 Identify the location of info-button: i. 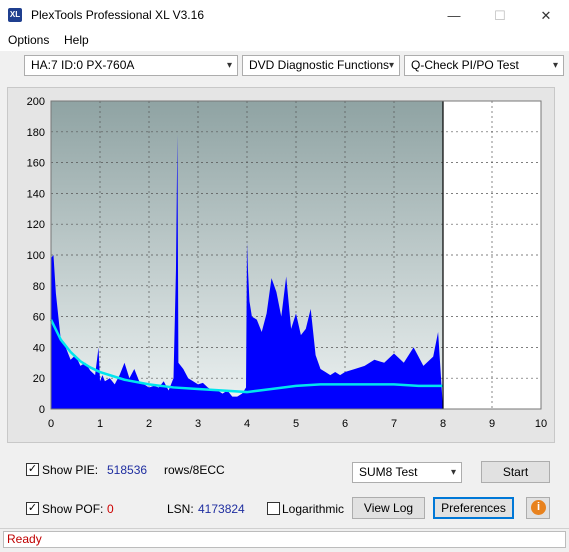
(538, 508).